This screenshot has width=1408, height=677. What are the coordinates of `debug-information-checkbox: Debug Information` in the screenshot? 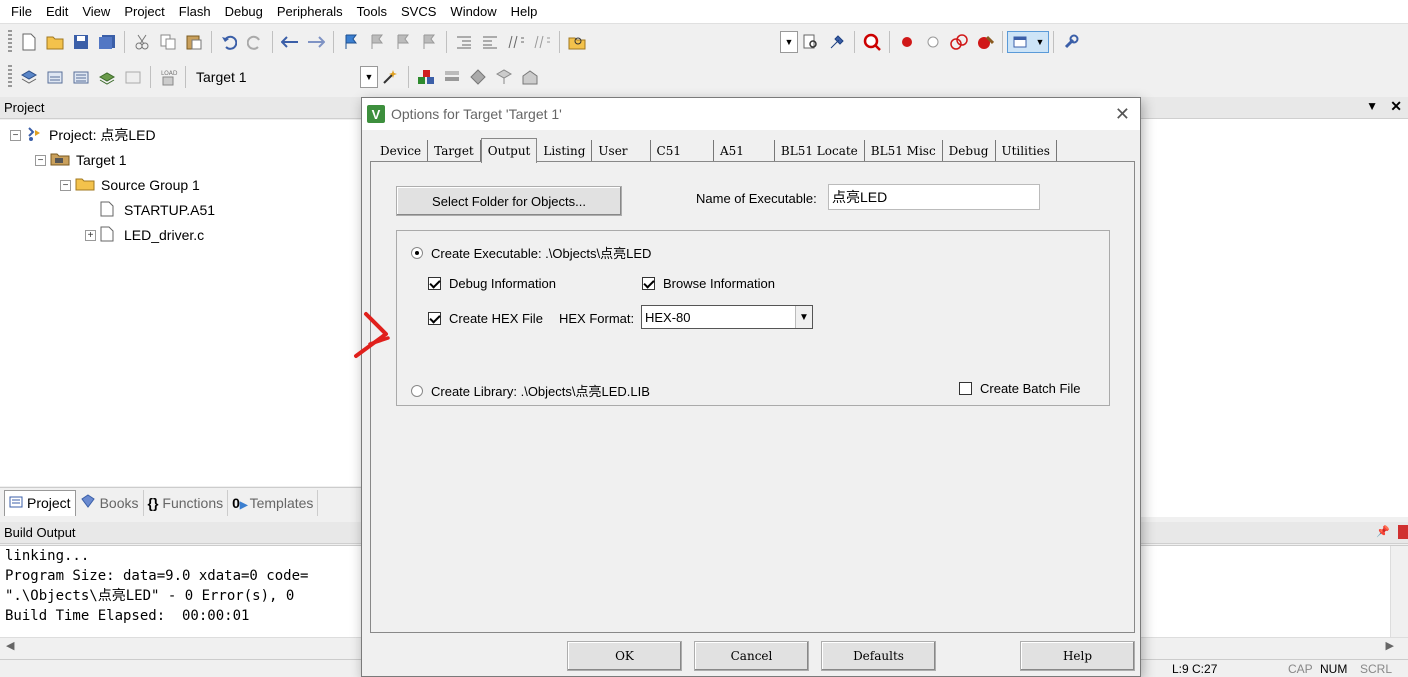 It's located at (492, 283).